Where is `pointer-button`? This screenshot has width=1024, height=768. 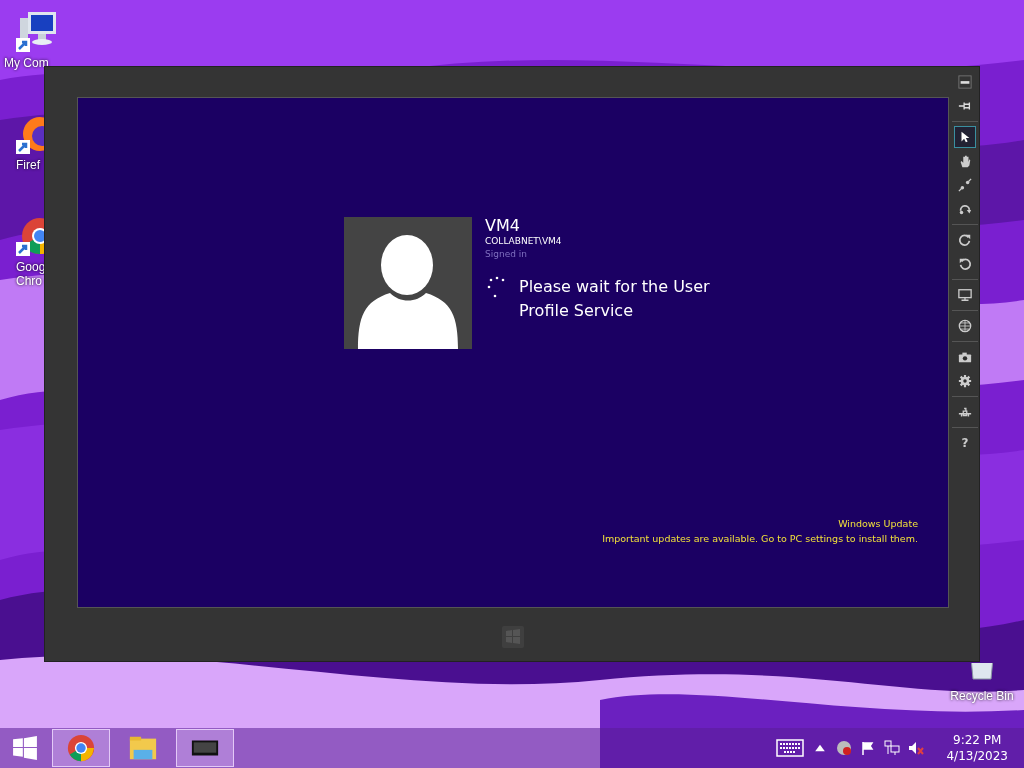
pointer-button is located at coordinates (965, 137).